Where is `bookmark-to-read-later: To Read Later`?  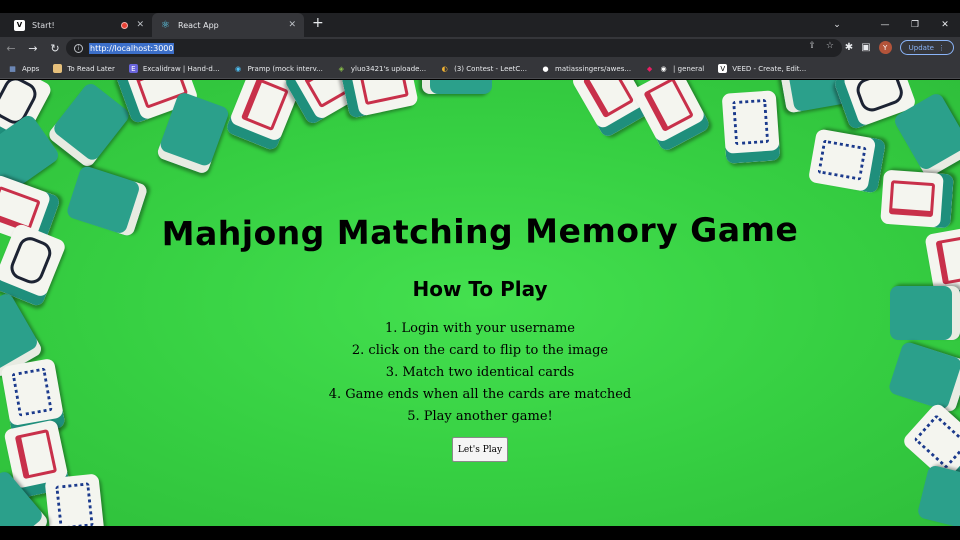 bookmark-to-read-later: To Read Later is located at coordinates (84, 68).